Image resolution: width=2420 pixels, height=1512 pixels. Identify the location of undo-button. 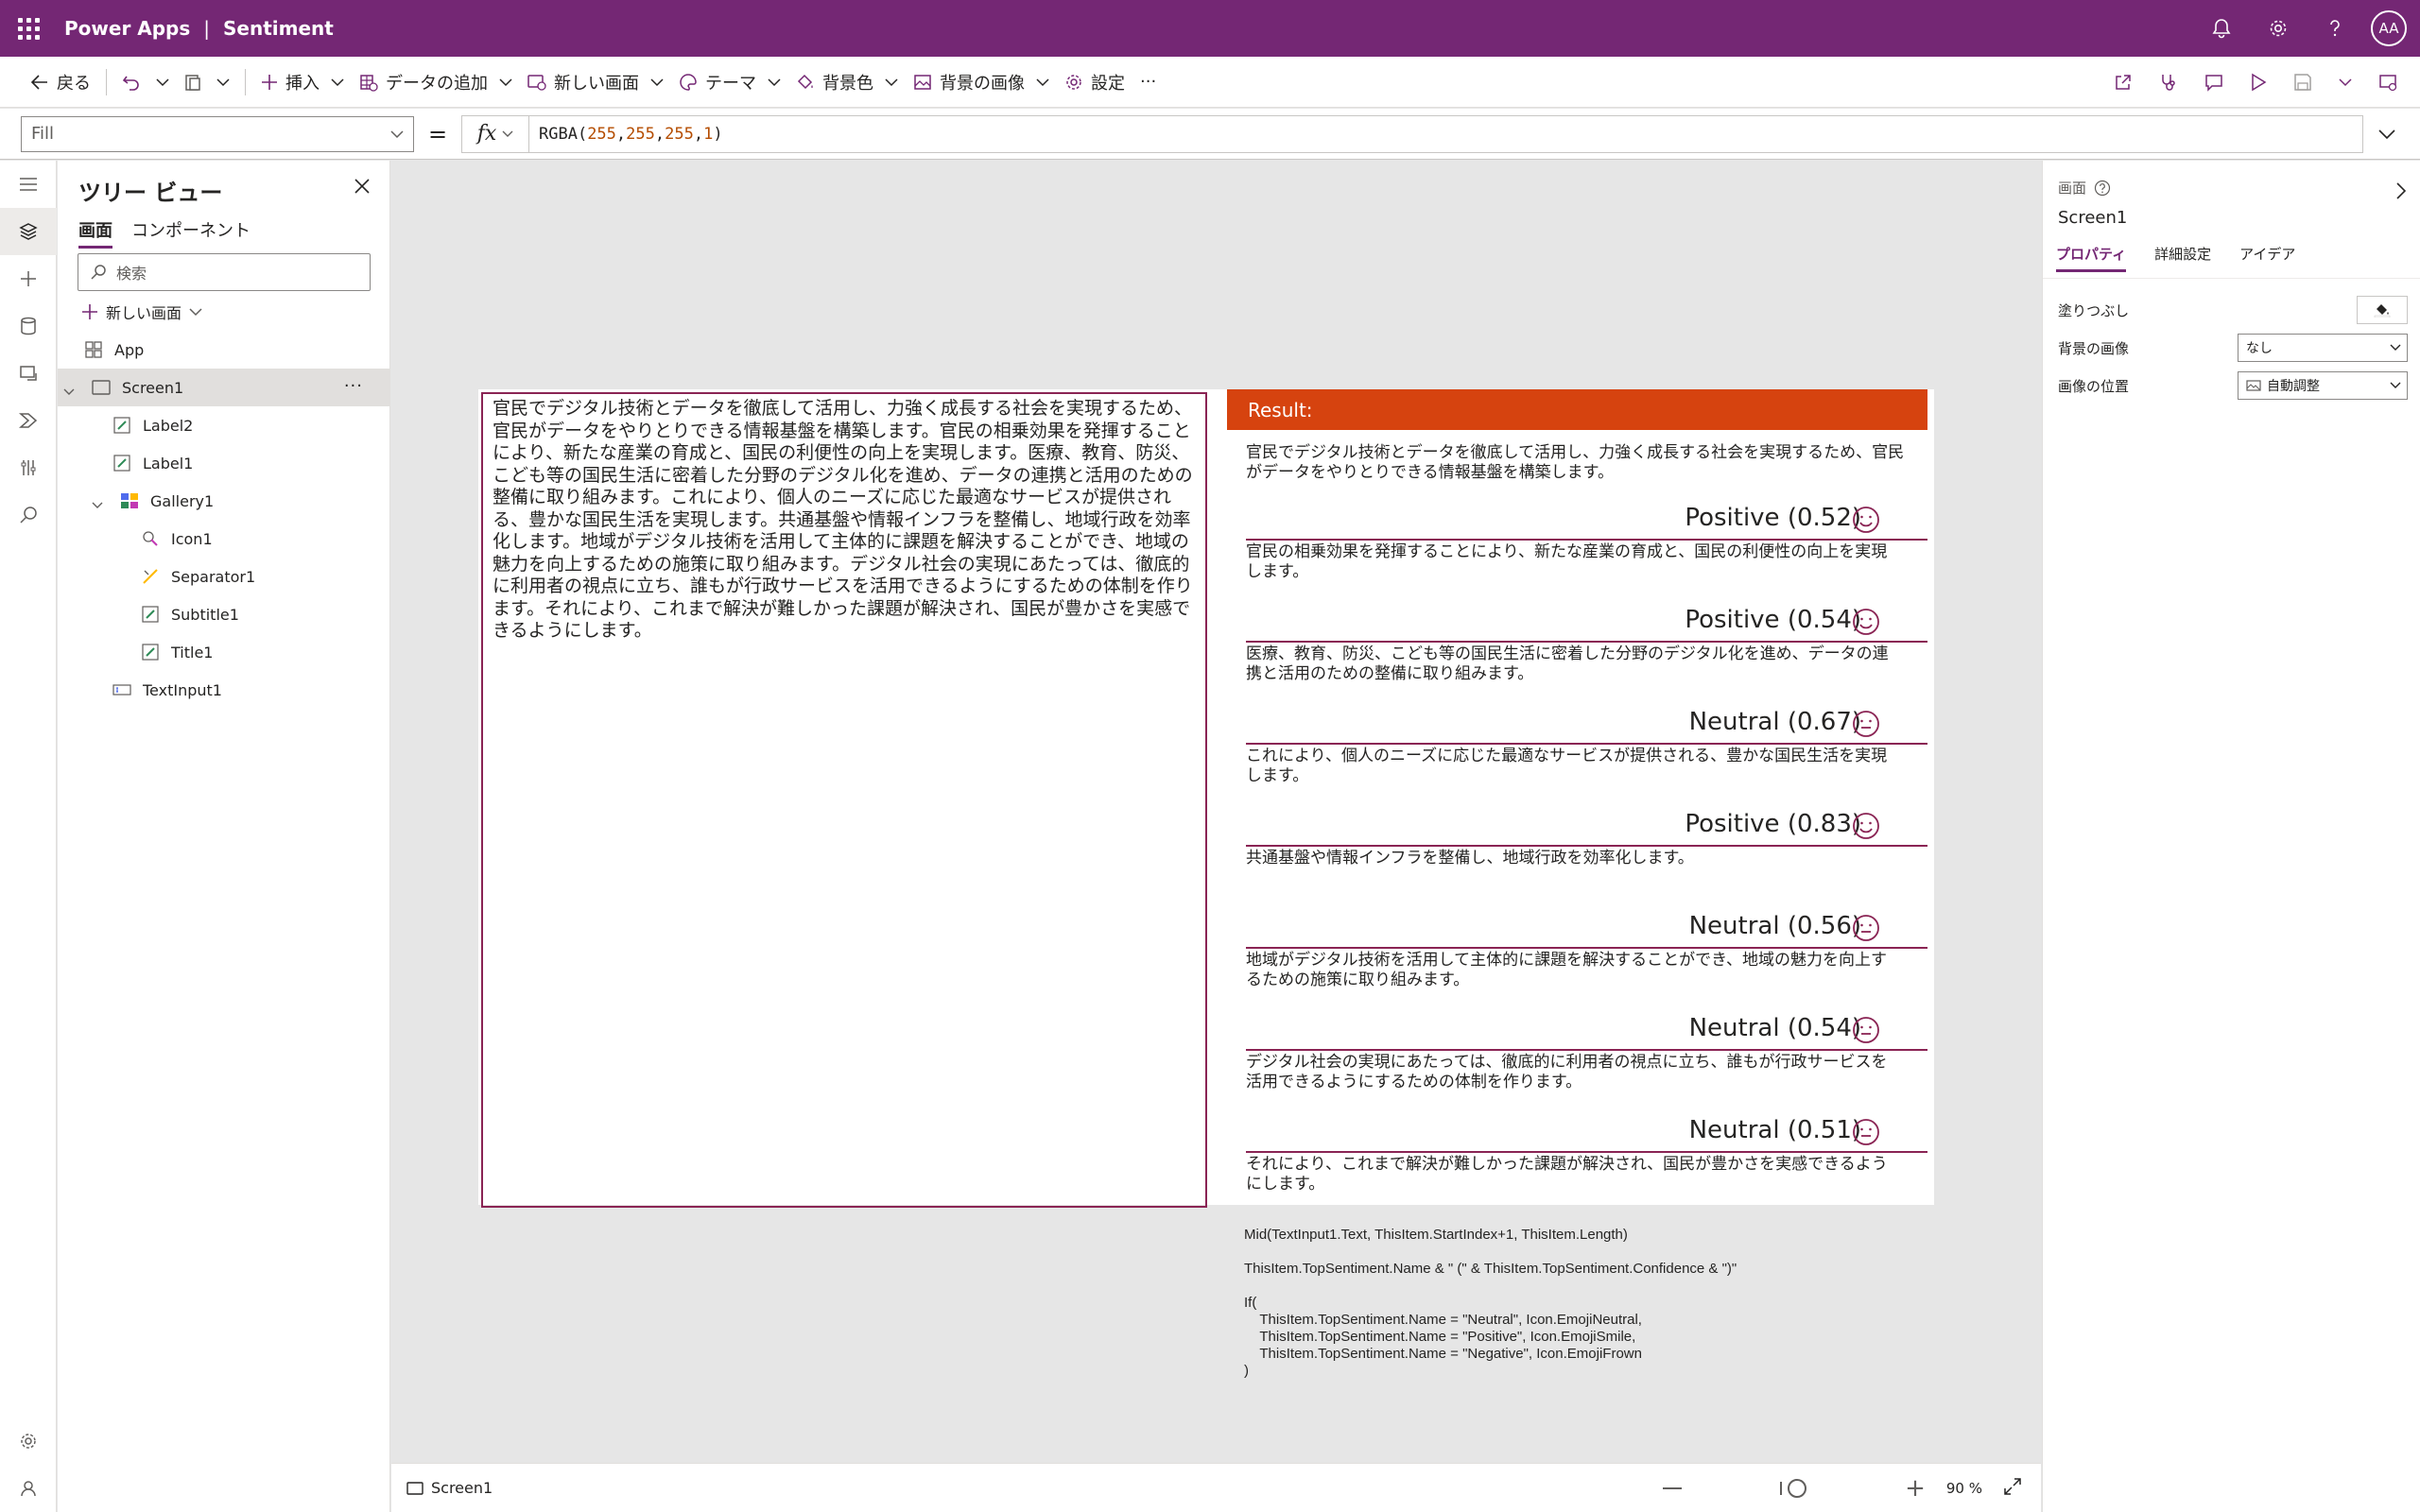
(131, 82).